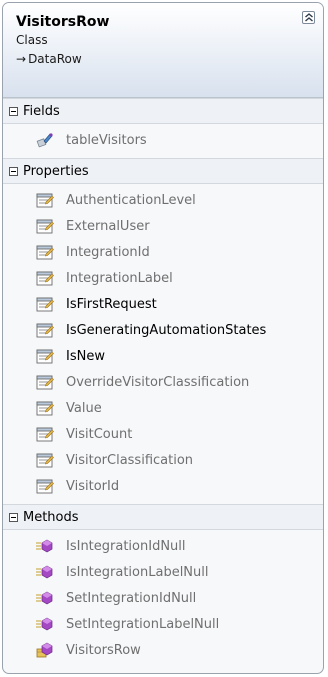 The width and height of the screenshot is (328, 677). Describe the element at coordinates (166, 330) in the screenshot. I see `property-label: IsGeneratingAutomationStates` at that location.